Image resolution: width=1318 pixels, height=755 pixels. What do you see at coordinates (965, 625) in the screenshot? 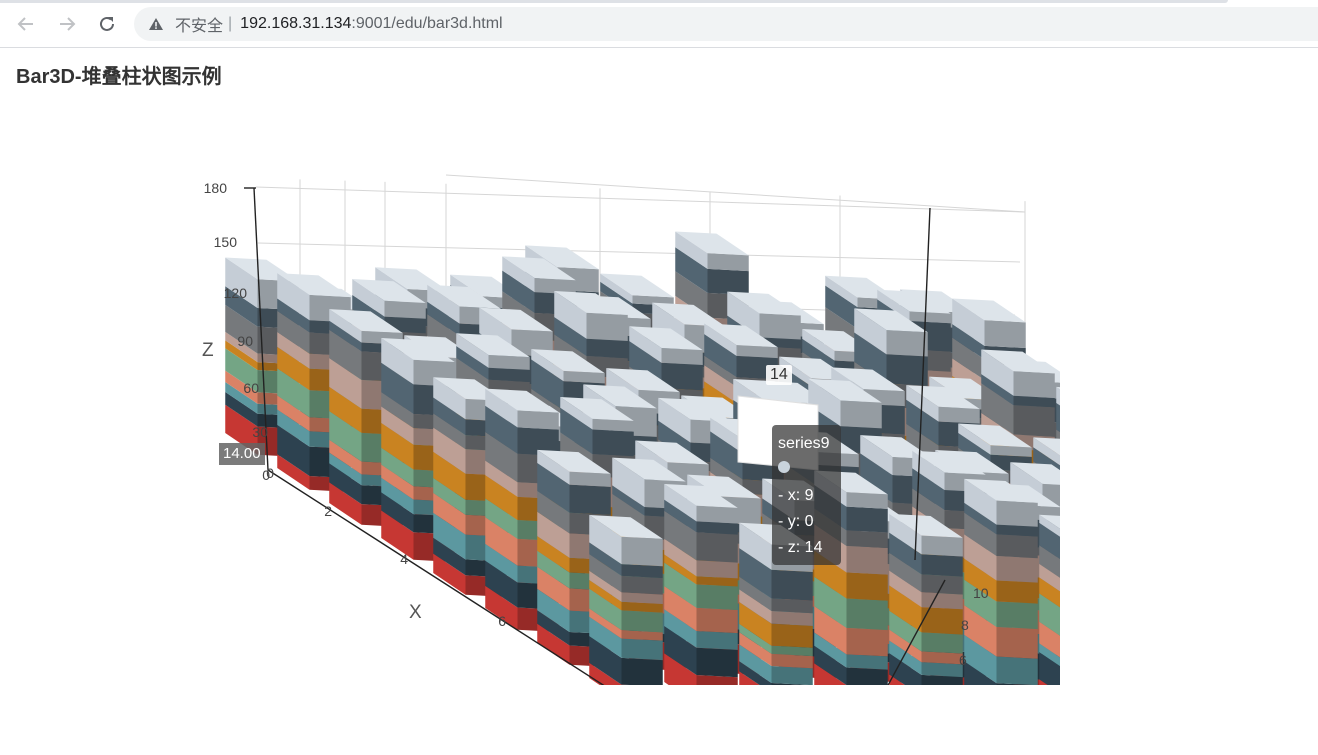
I see `y-tick-label: 8` at bounding box center [965, 625].